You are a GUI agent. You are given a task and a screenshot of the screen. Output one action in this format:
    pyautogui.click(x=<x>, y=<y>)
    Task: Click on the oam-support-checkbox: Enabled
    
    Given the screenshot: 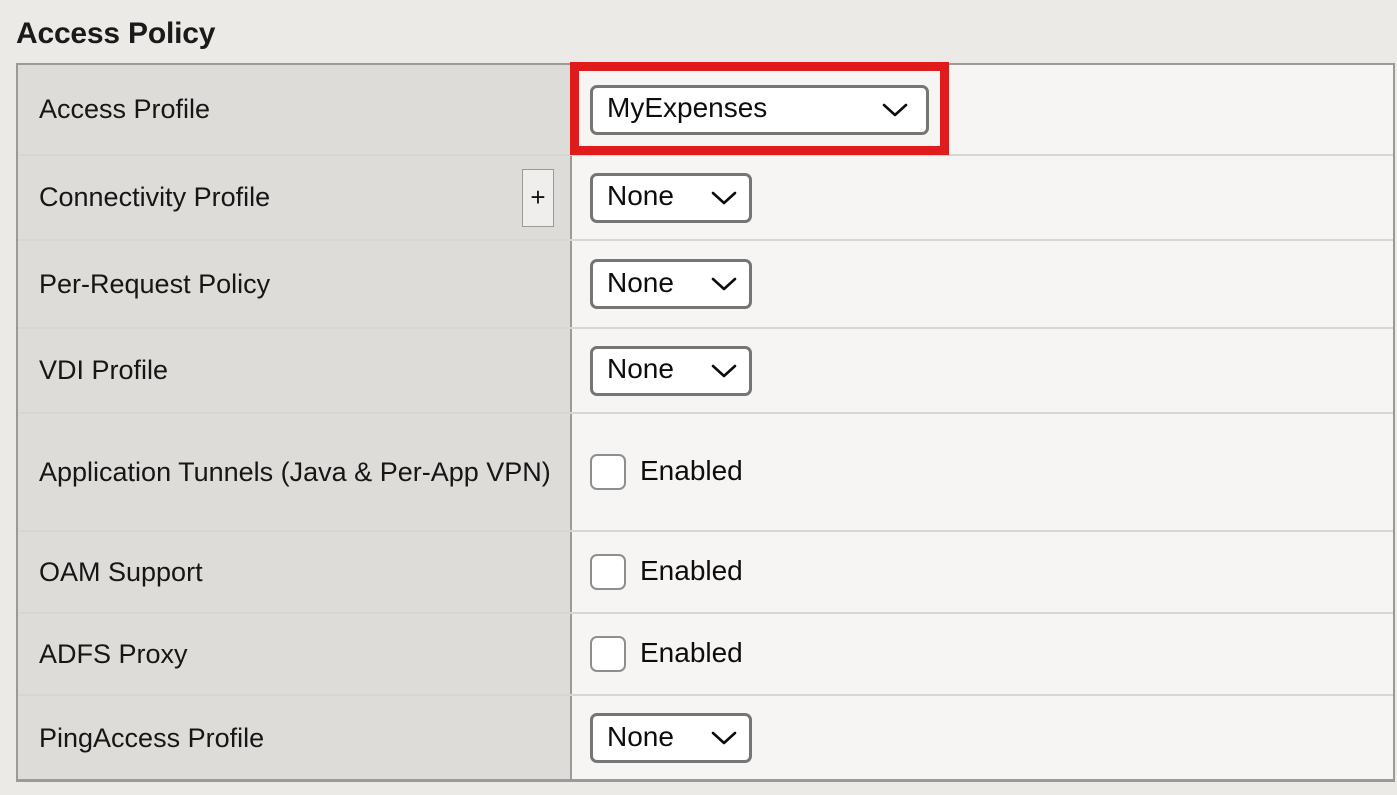 What is the action you would take?
    pyautogui.click(x=666, y=572)
    